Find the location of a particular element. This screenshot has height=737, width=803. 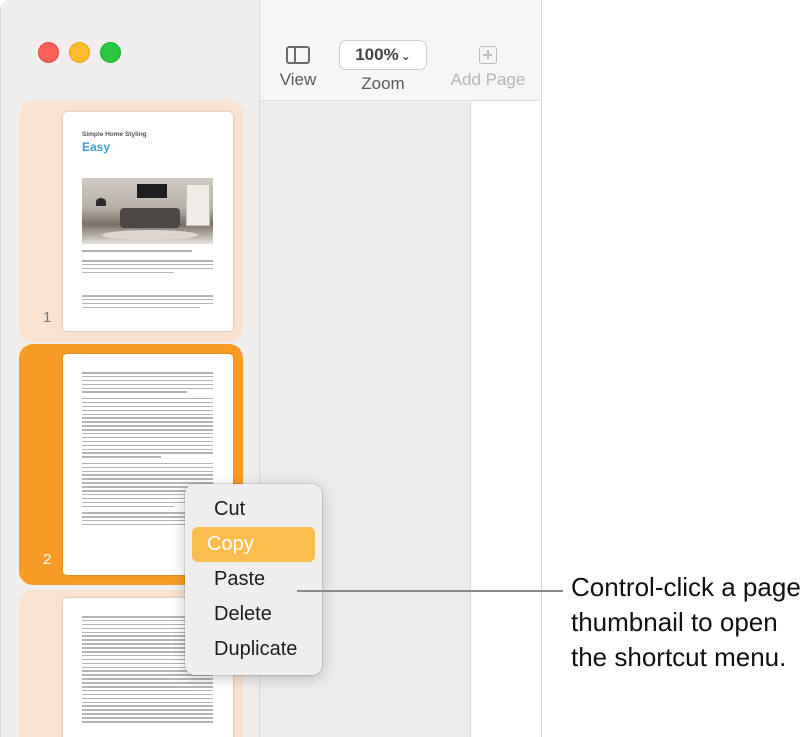

zoom-label: Zoom is located at coordinates (383, 83).